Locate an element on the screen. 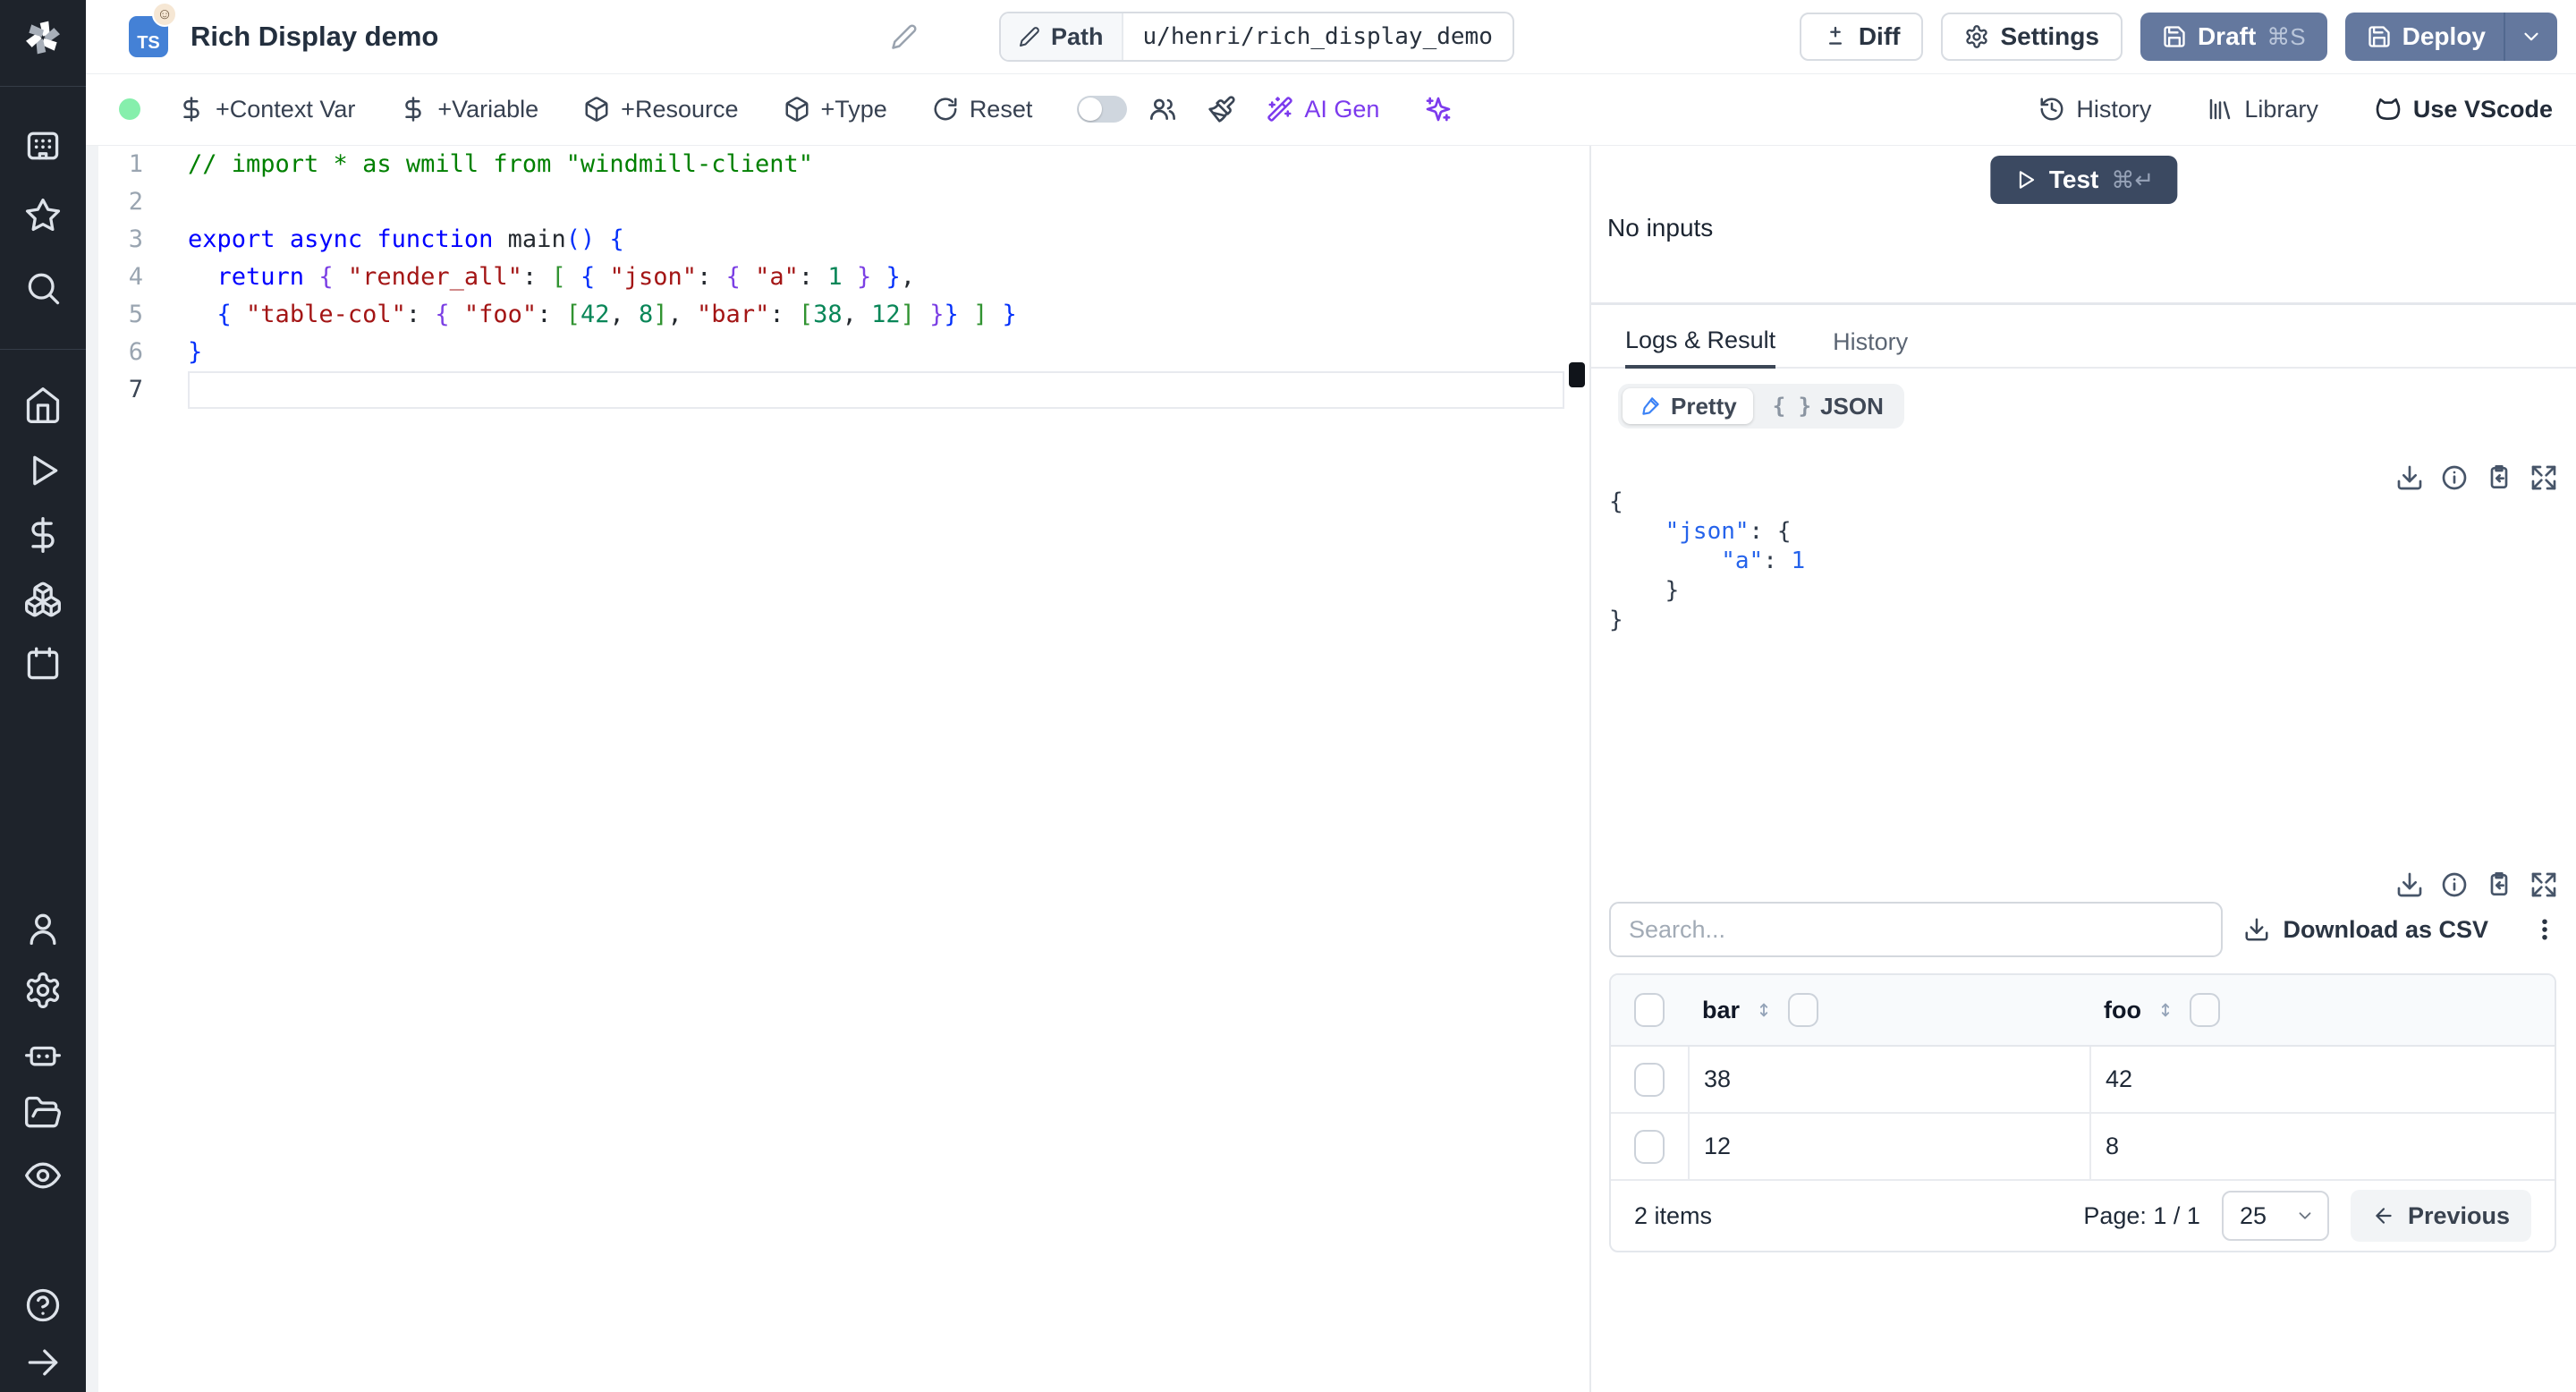 The height and width of the screenshot is (1392, 2576). eye-icon is located at coordinates (43, 1175).